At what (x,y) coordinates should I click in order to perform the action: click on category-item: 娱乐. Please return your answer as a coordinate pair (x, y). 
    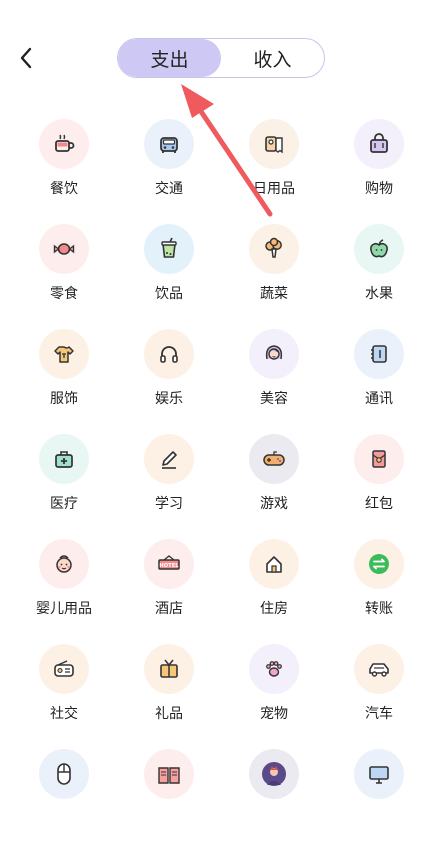
    Looking at the image, I should click on (169, 377).